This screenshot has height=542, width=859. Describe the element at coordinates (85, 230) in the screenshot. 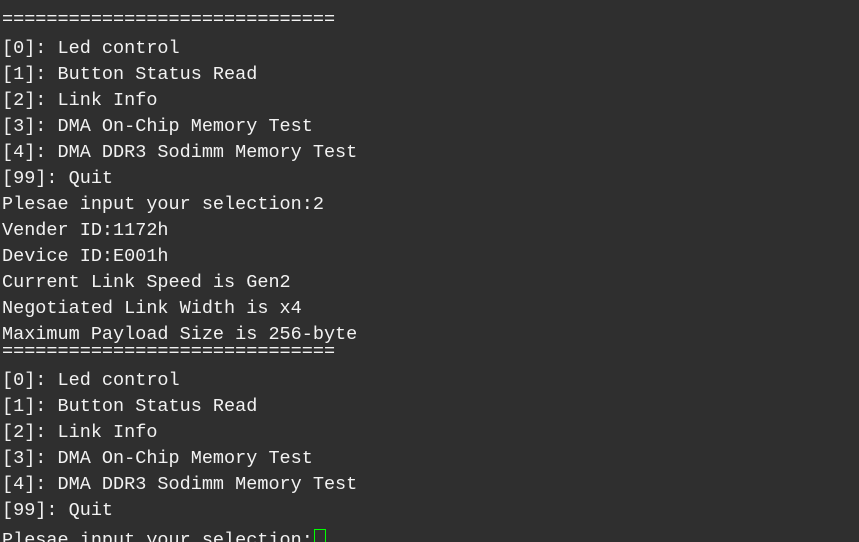

I see `vendor-id-output: Vender ID:1172h` at that location.